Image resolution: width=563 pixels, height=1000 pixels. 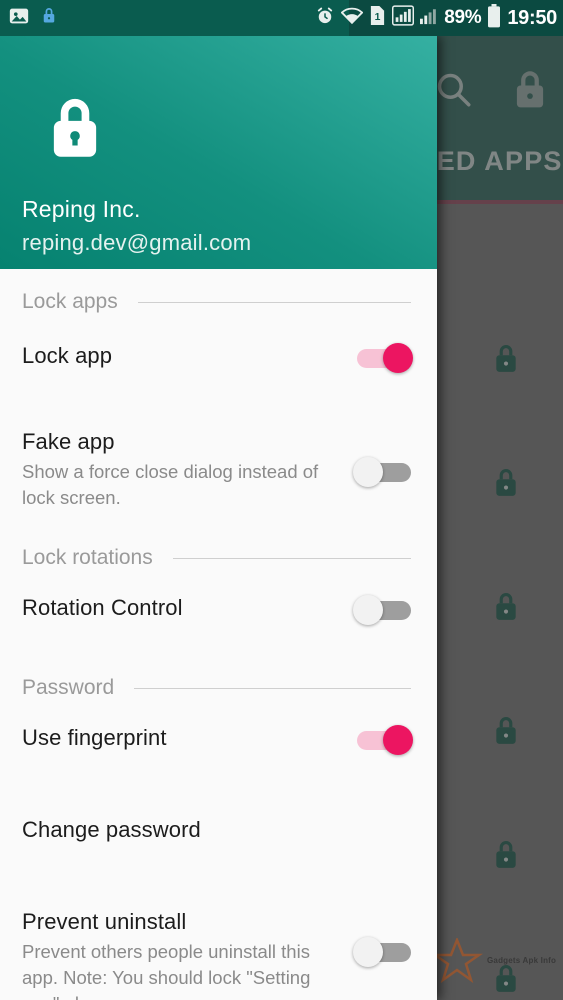 What do you see at coordinates (137, 242) in the screenshot?
I see `account-email: reping.dev@gmail.com` at bounding box center [137, 242].